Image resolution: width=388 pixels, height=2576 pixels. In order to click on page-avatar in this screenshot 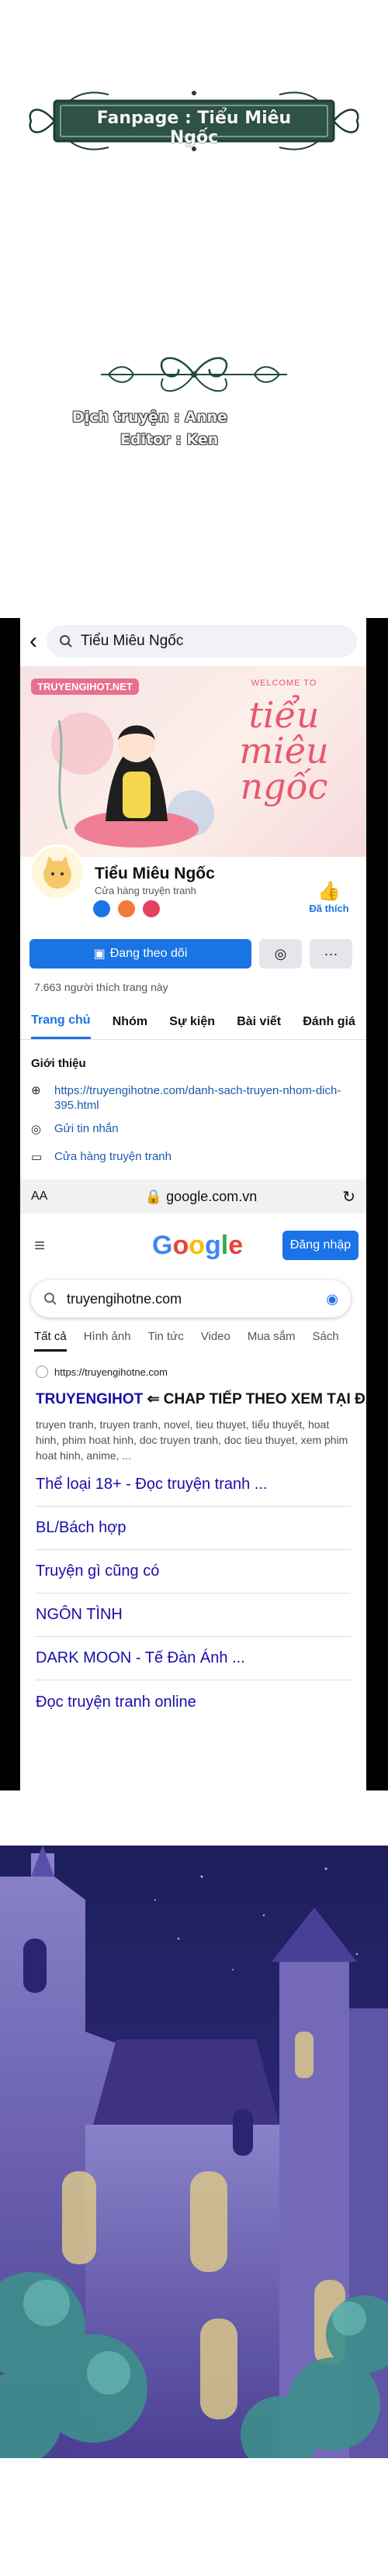, I will do `click(57, 872)`.